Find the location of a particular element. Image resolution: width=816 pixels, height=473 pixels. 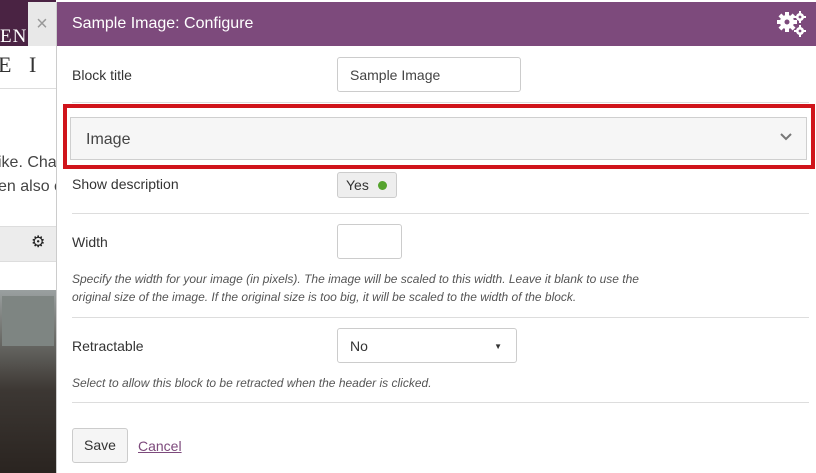

block-title-input: Sample Image is located at coordinates (429, 74).